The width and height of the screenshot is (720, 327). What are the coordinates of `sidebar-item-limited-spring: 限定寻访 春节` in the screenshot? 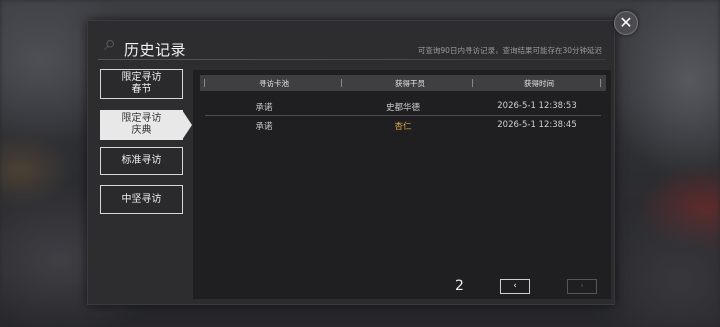 It's located at (141, 84).